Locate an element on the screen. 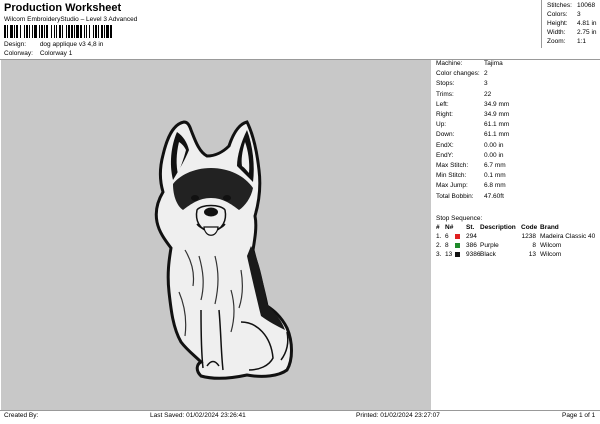 The width and height of the screenshot is (600, 424). machine-info-label: EndY: is located at coordinates (445, 155).